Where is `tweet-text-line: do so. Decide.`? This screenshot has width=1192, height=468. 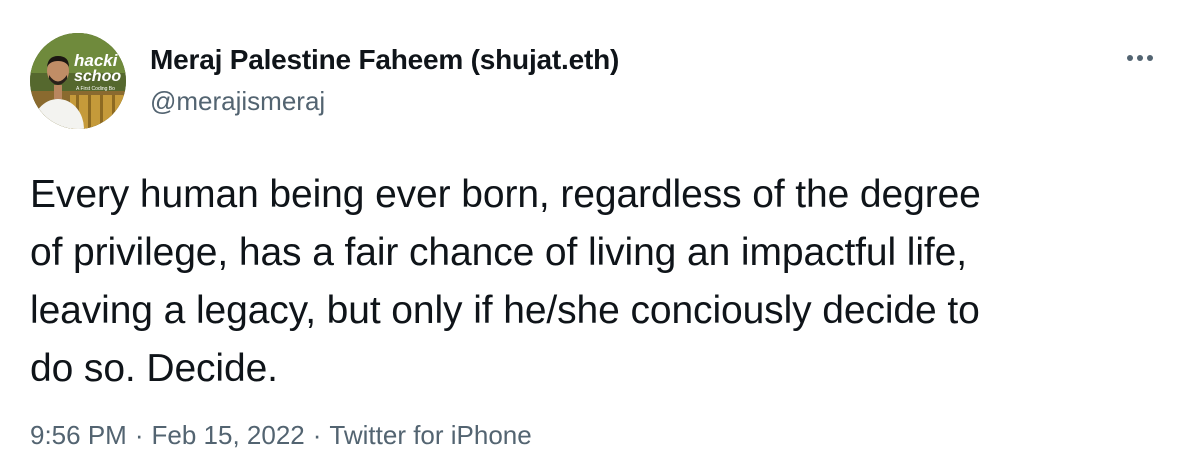 tweet-text-line: do so. Decide. is located at coordinates (154, 368).